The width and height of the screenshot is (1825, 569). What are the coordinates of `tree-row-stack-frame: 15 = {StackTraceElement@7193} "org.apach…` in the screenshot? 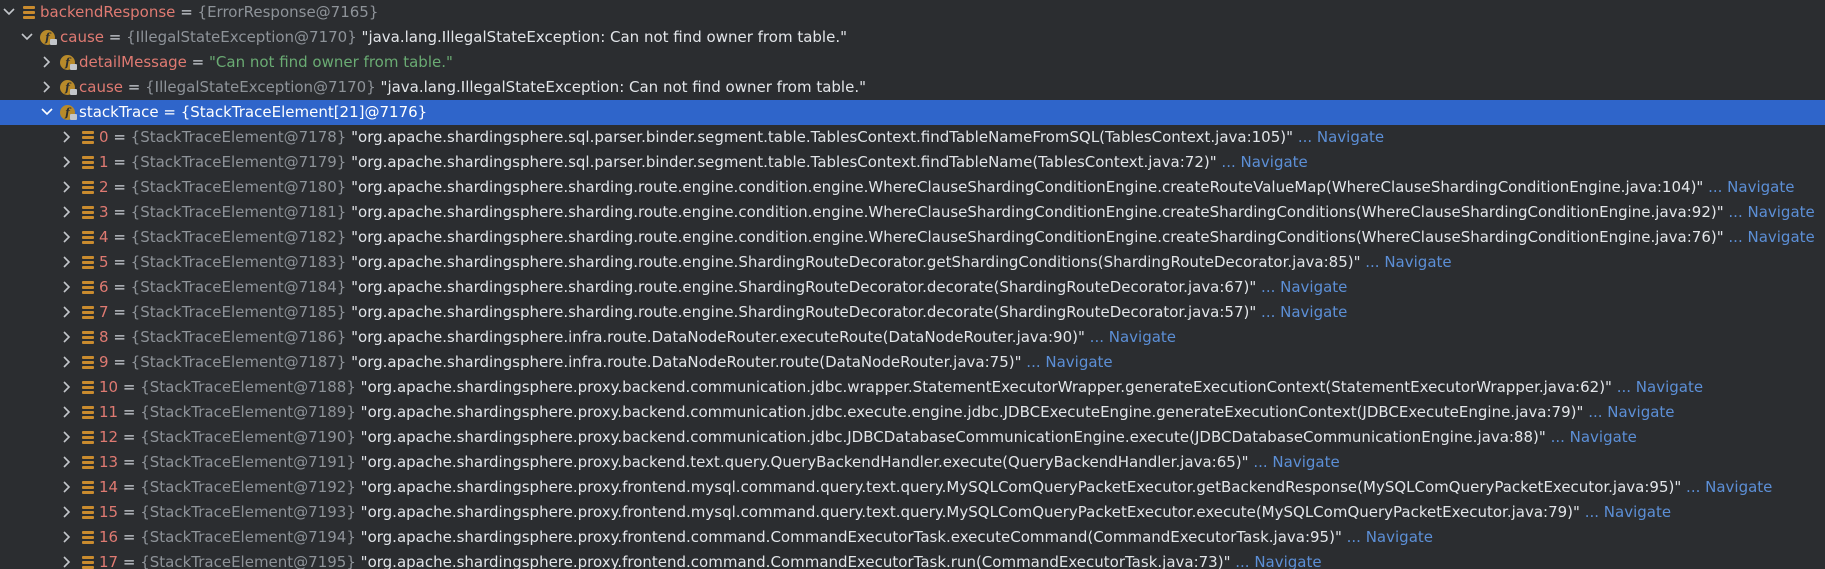 It's located at (912, 512).